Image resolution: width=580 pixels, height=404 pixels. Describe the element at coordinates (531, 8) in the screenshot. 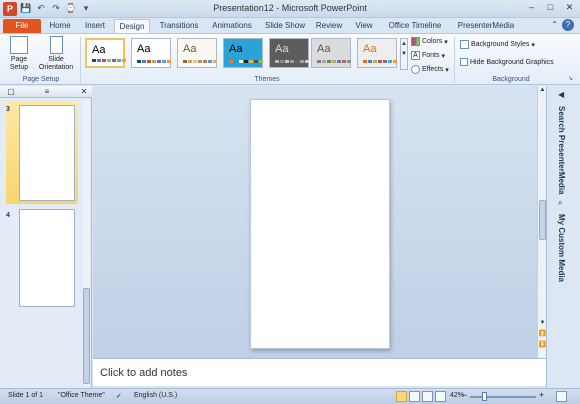

I see `minimize-button: –` at that location.